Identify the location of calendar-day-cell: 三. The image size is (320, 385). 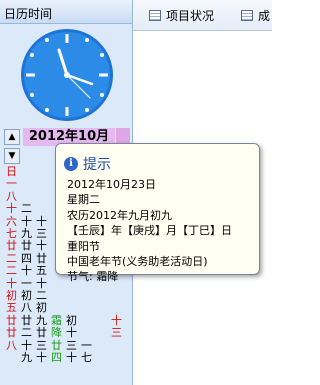
(116, 333).